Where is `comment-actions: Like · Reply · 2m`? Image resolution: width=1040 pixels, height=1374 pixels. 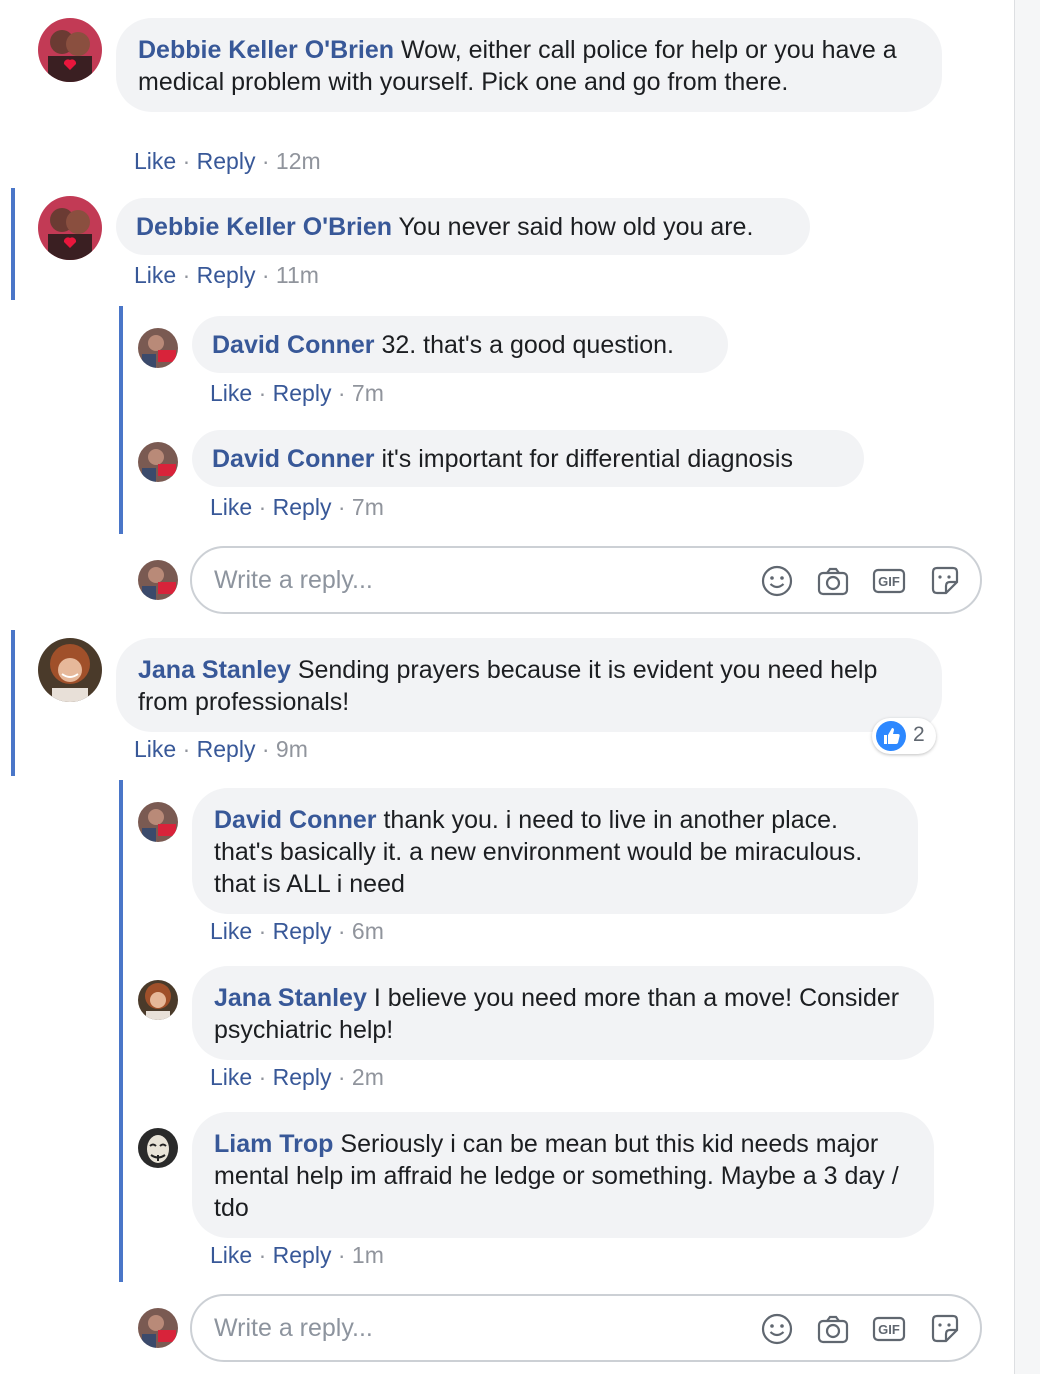 comment-actions: Like · Reply · 2m is located at coordinates (297, 1077).